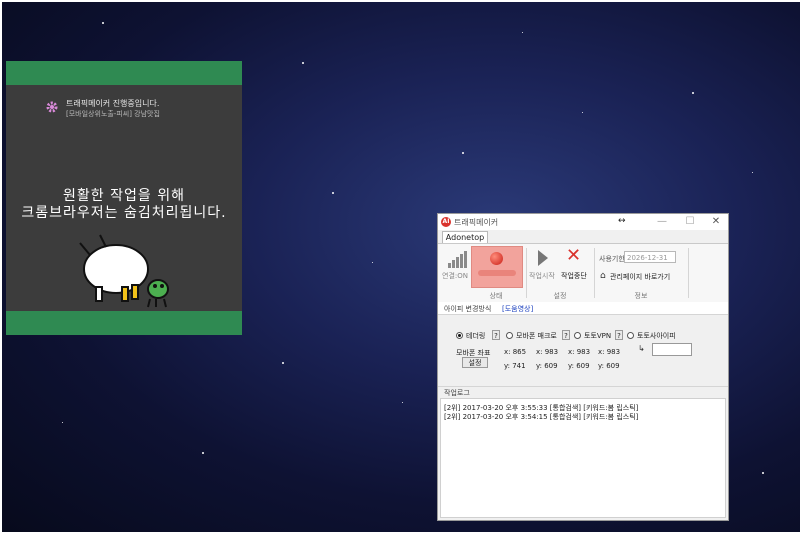  What do you see at coordinates (497, 267) in the screenshot?
I see `status-indicator` at bounding box center [497, 267].